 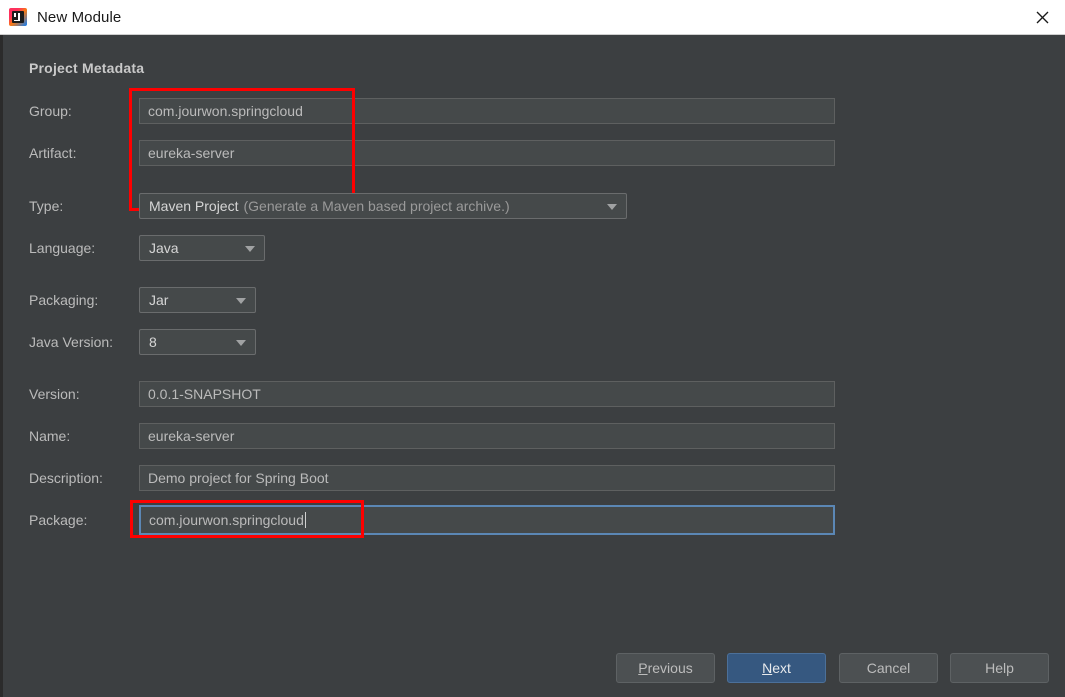 I want to click on packaging-dropdown-value: Jar, so click(x=159, y=300).